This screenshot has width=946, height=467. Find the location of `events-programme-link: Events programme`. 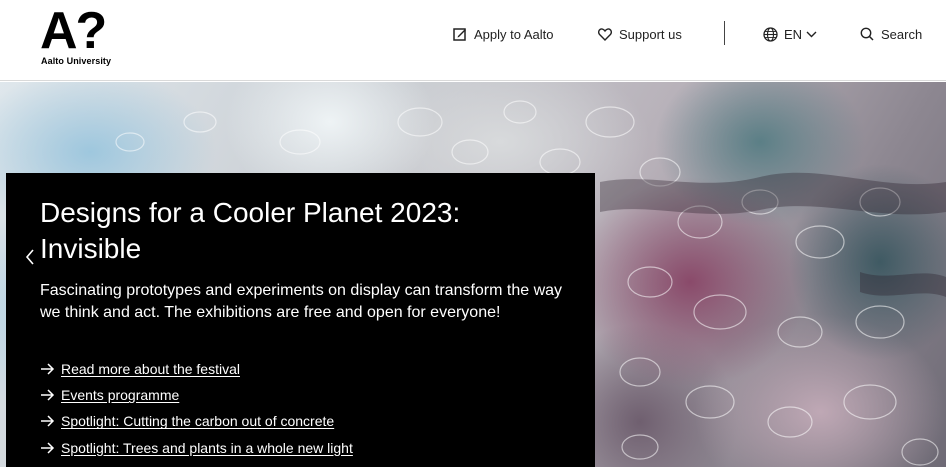

events-programme-link: Events programme is located at coordinates (120, 395).